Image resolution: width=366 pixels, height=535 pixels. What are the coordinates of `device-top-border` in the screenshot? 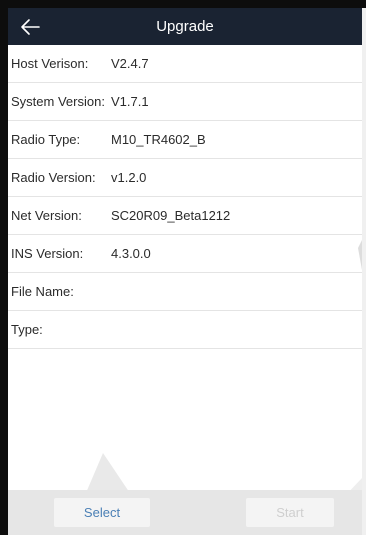 It's located at (183, 4).